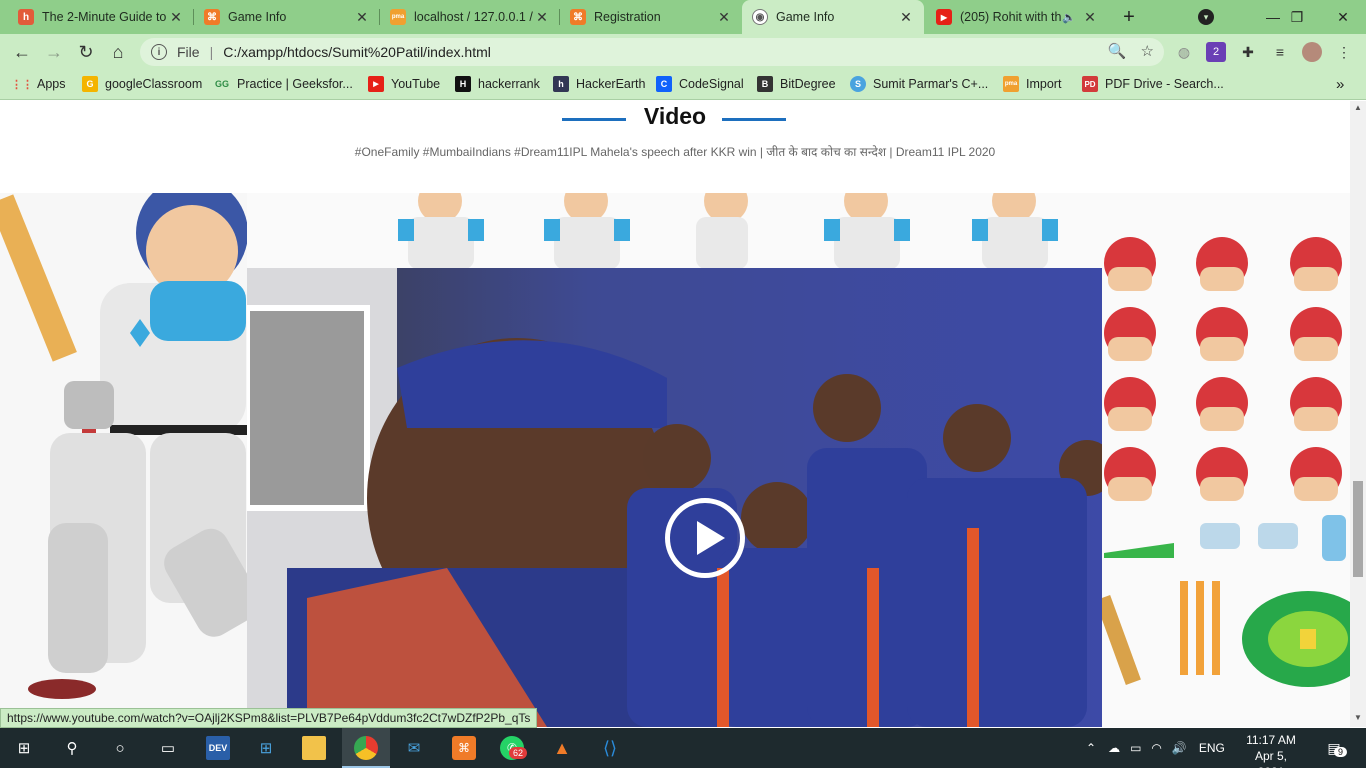 The width and height of the screenshot is (1366, 780). Describe the element at coordinates (26, 17) in the screenshot. I see `tab-favicon-icon: h` at that location.